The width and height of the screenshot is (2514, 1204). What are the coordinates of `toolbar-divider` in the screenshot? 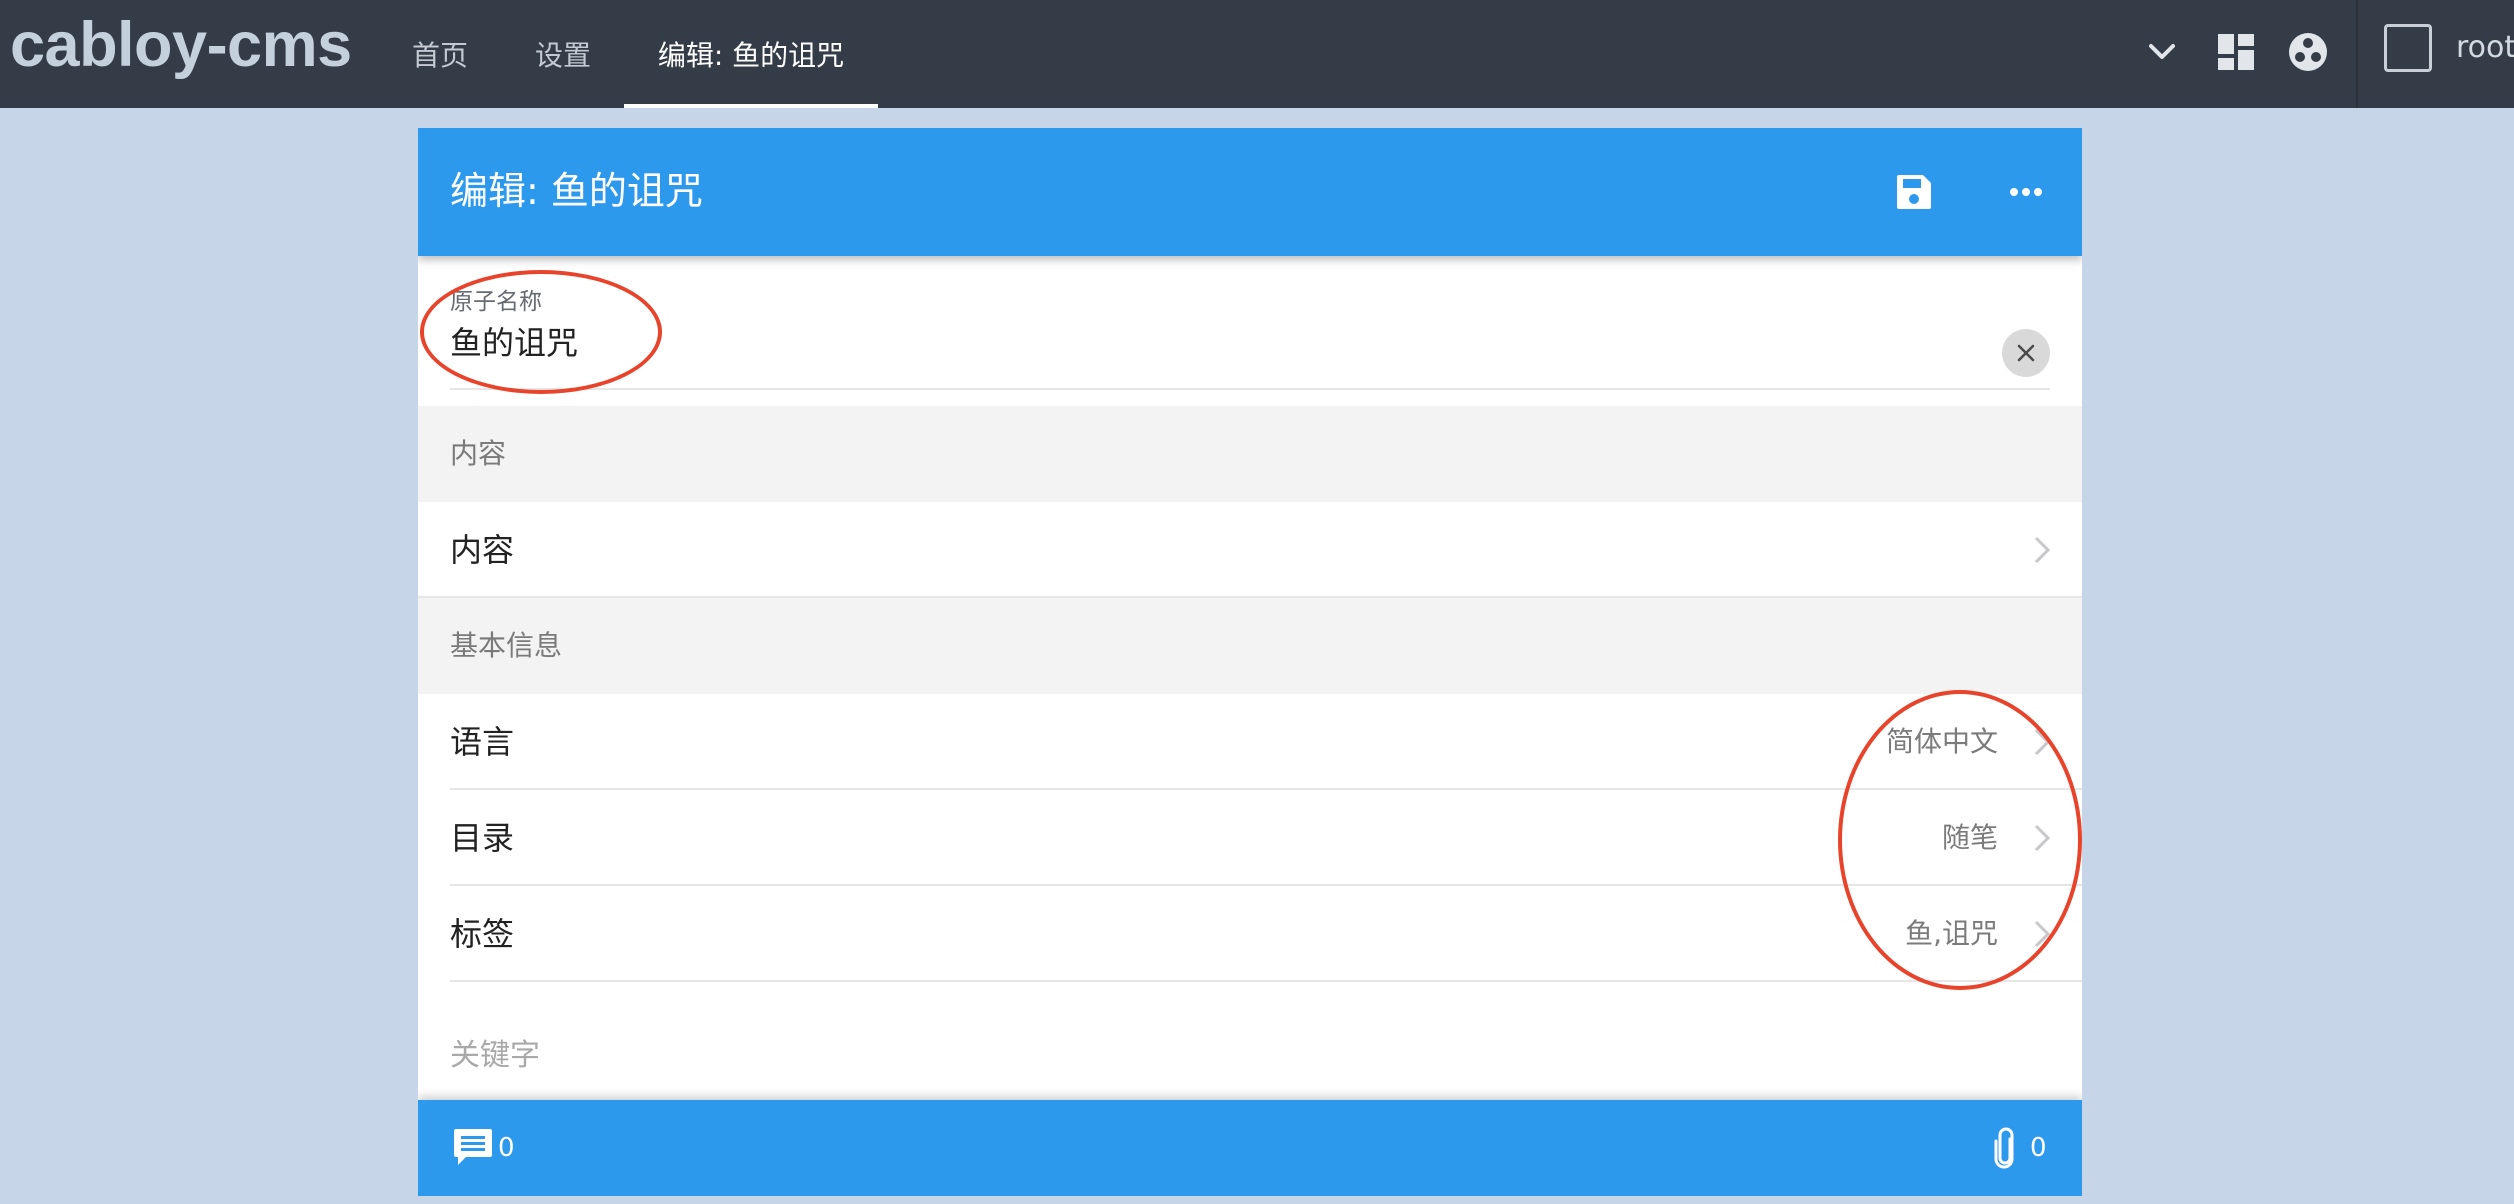 It's located at (2357, 54).